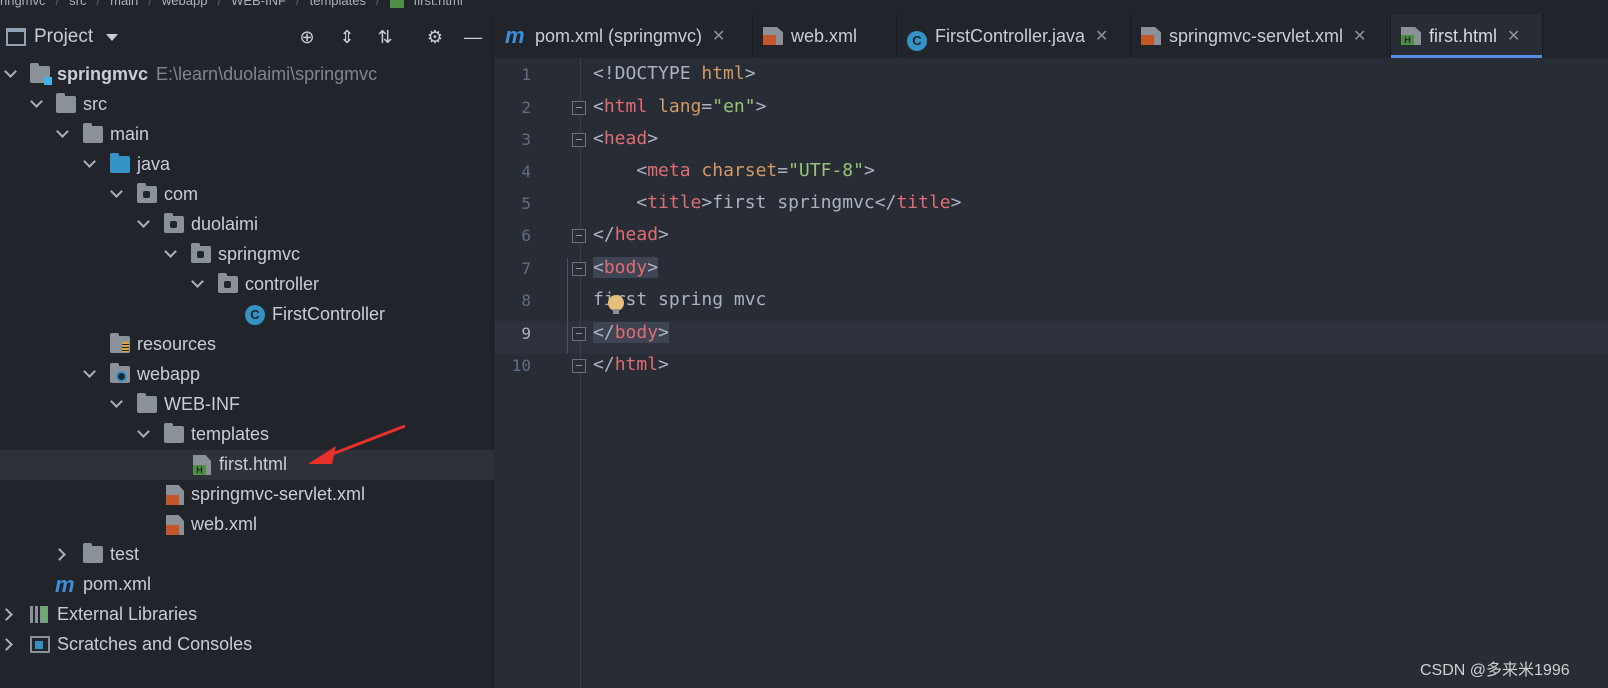 This screenshot has height=688, width=1608. I want to click on code-line: </head>, so click(631, 234).